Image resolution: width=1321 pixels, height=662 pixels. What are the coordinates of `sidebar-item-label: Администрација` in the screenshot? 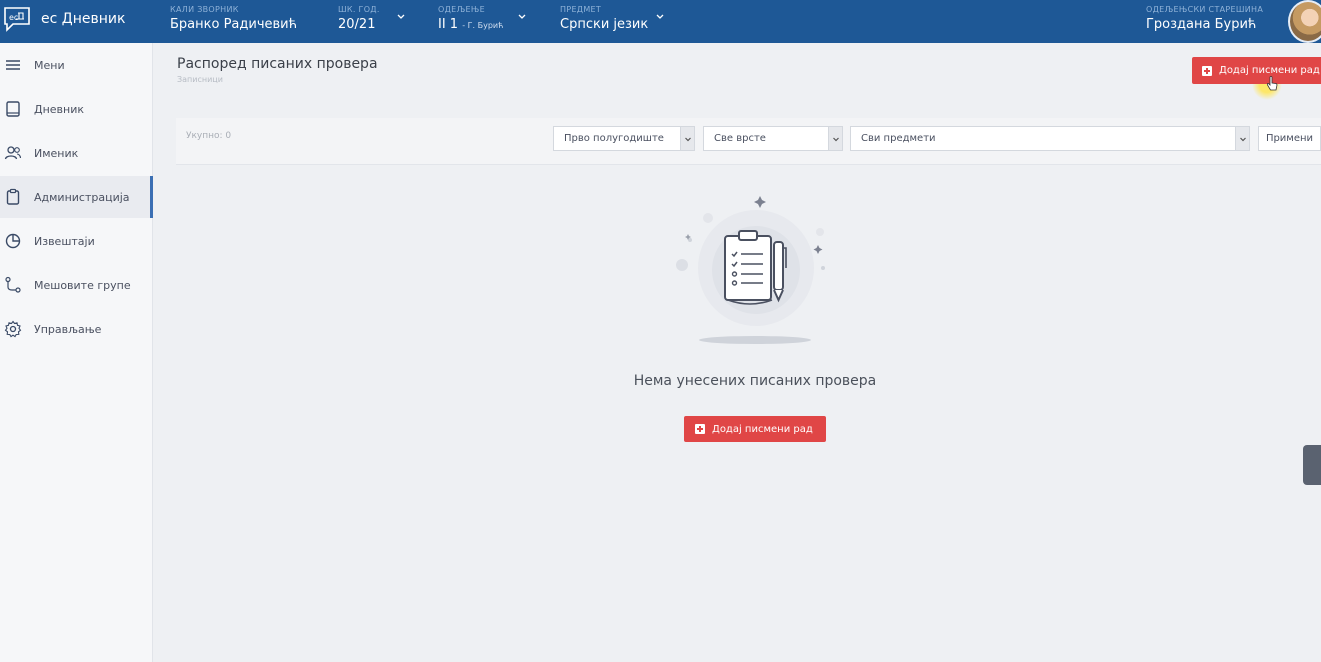 It's located at (82, 197).